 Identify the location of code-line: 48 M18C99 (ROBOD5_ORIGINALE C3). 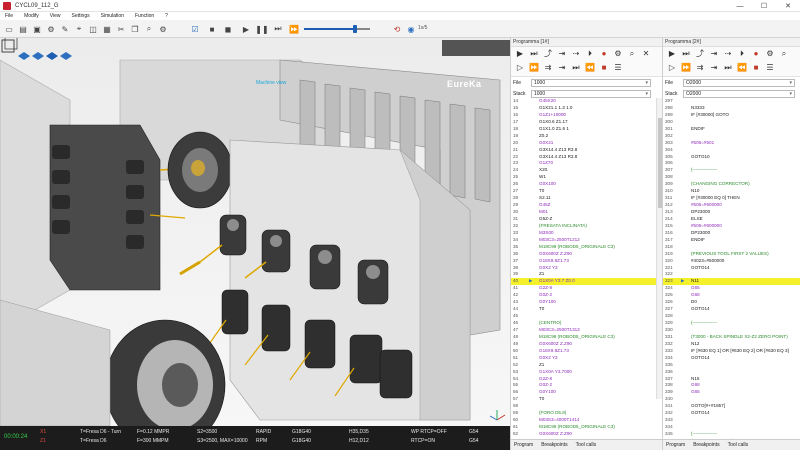
(586, 337).